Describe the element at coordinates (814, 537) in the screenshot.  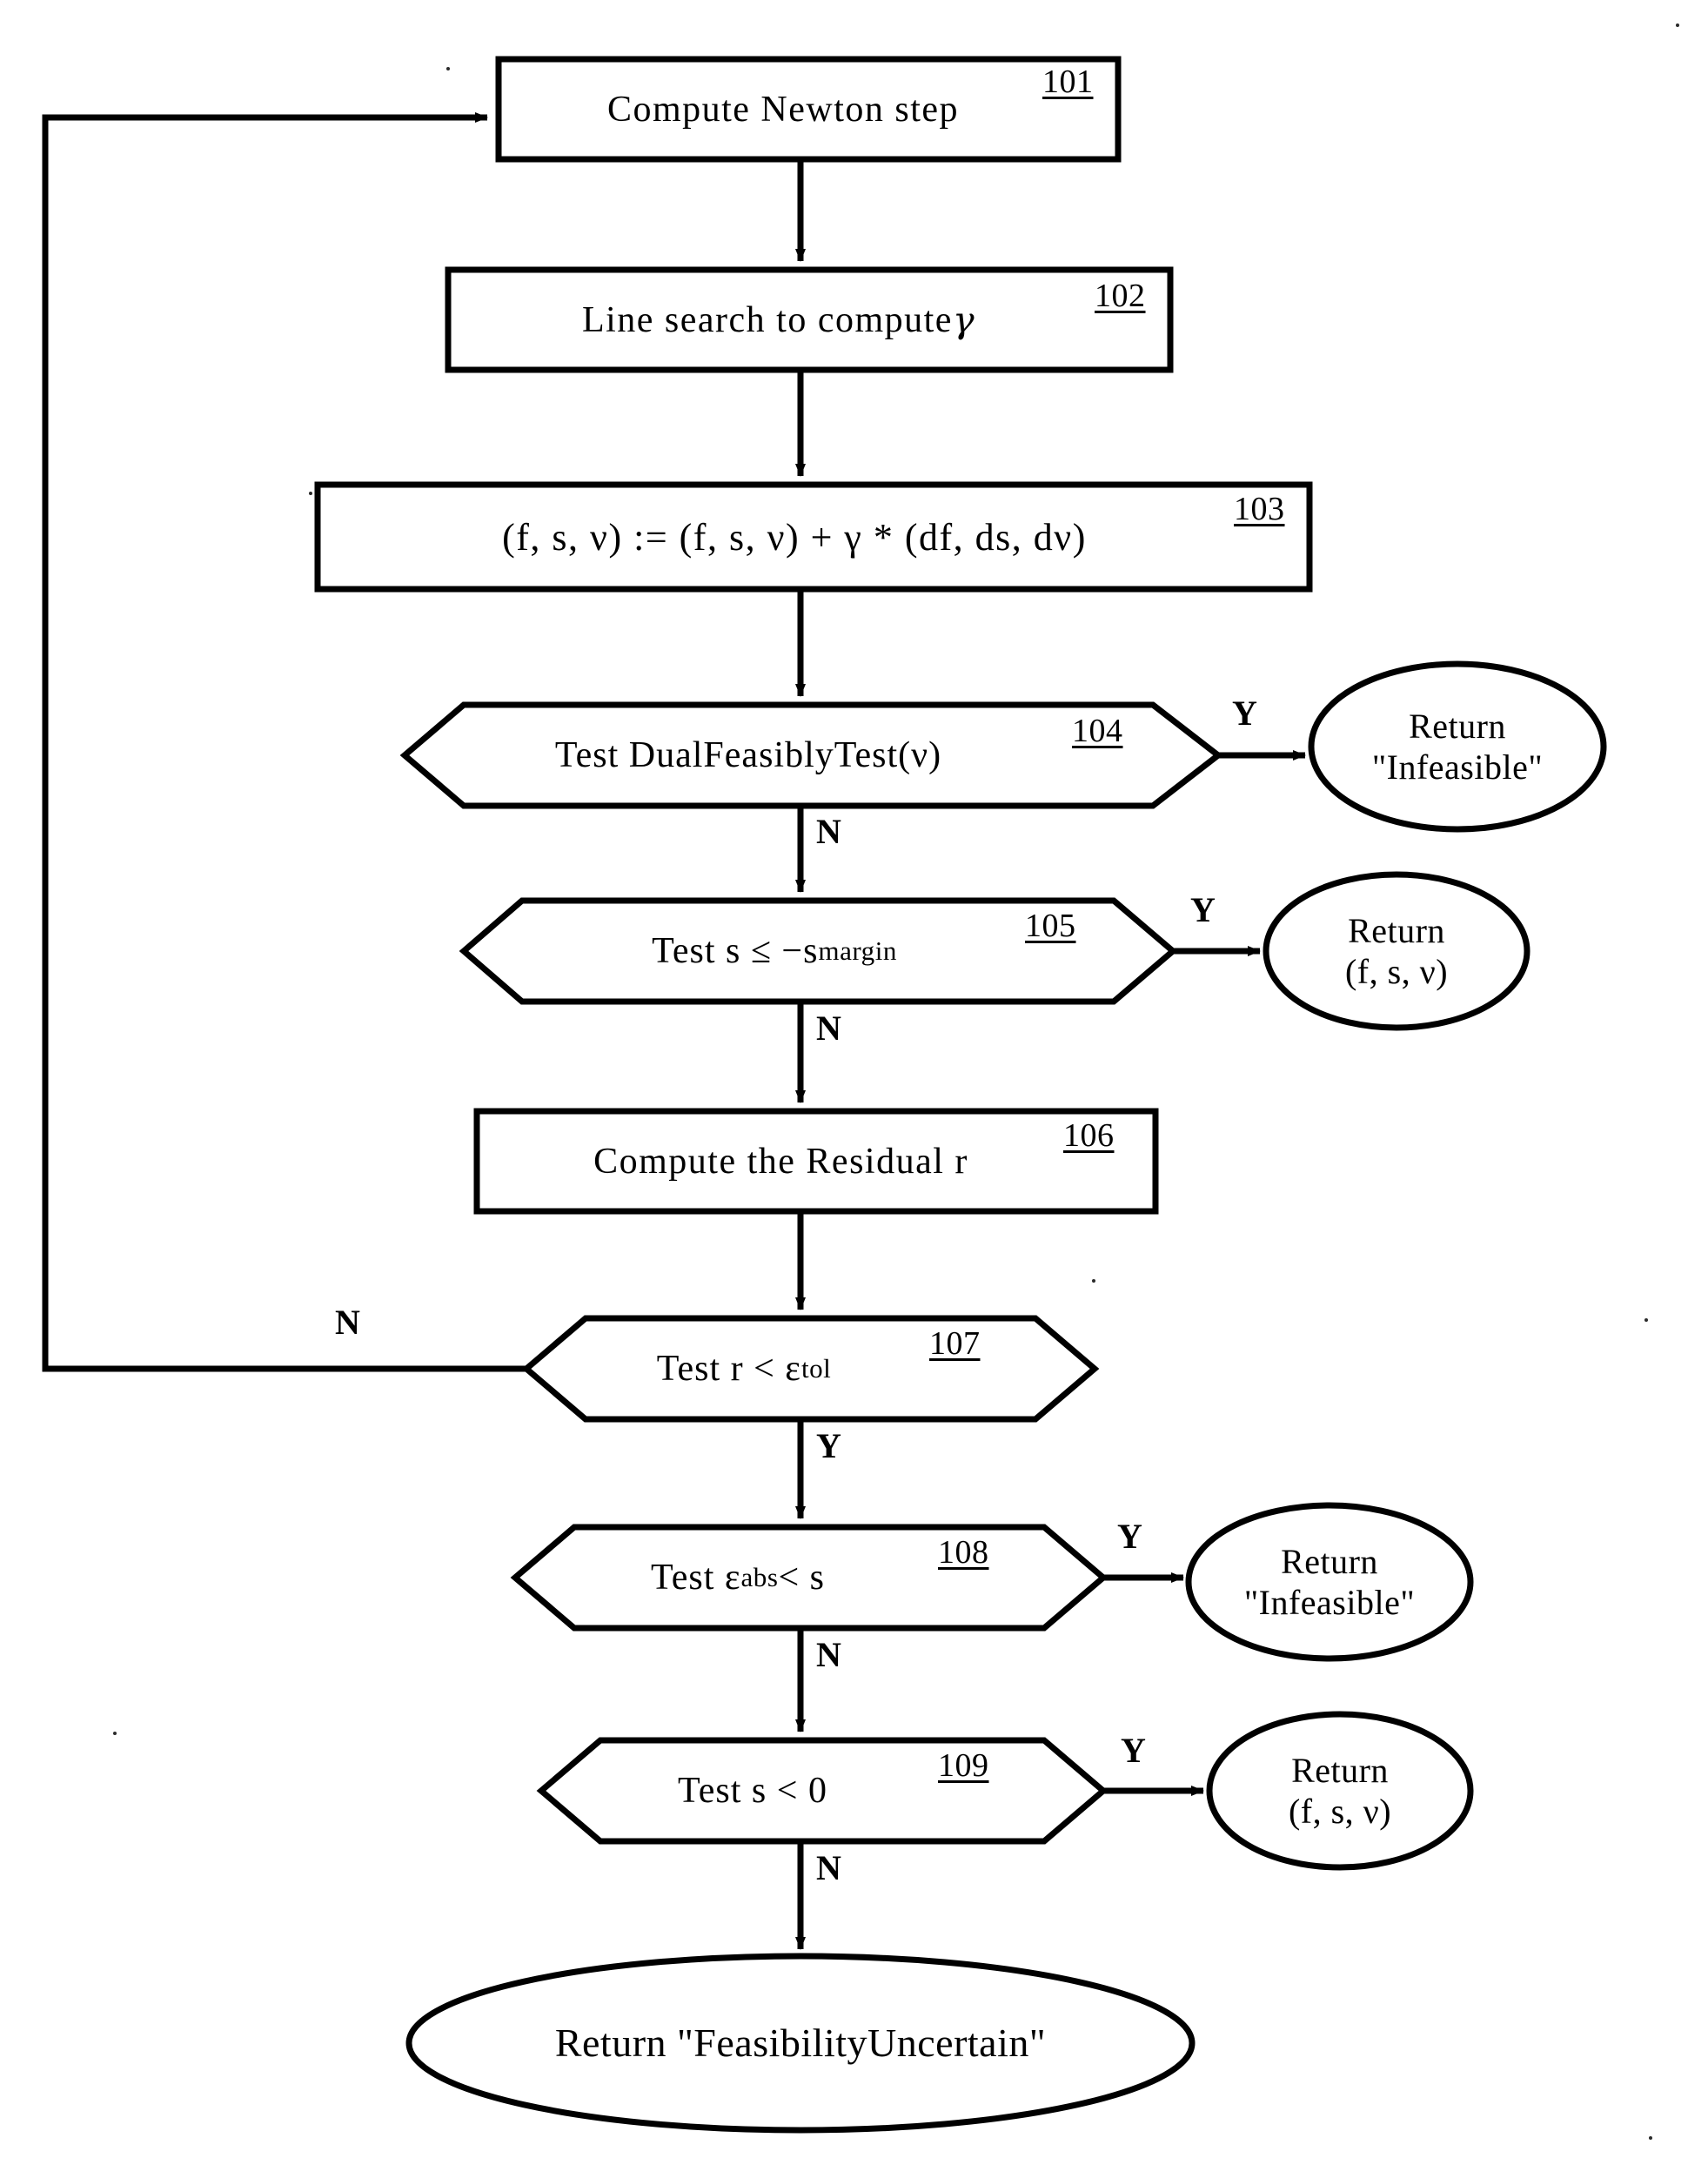
I see `node-103-shape` at that location.